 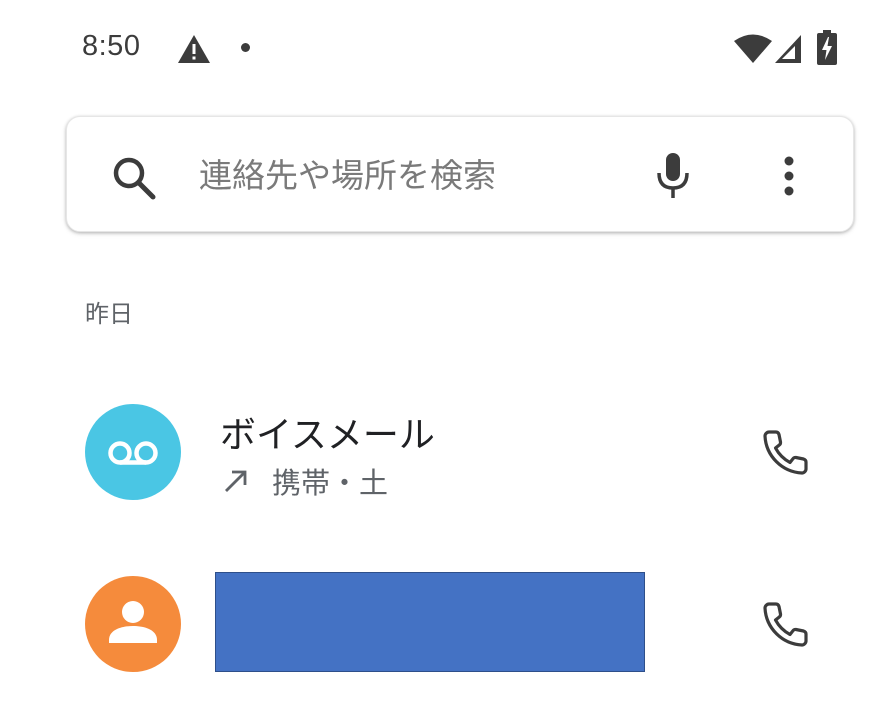 What do you see at coordinates (134, 178) in the screenshot?
I see `search-icon` at bounding box center [134, 178].